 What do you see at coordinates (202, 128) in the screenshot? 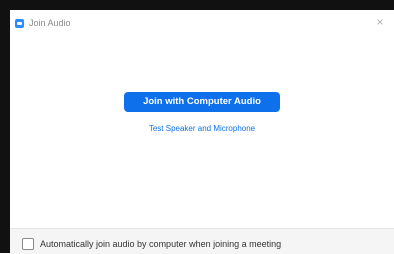
I see `test-speaker-microphone-link: Test Speaker and Microphone` at bounding box center [202, 128].